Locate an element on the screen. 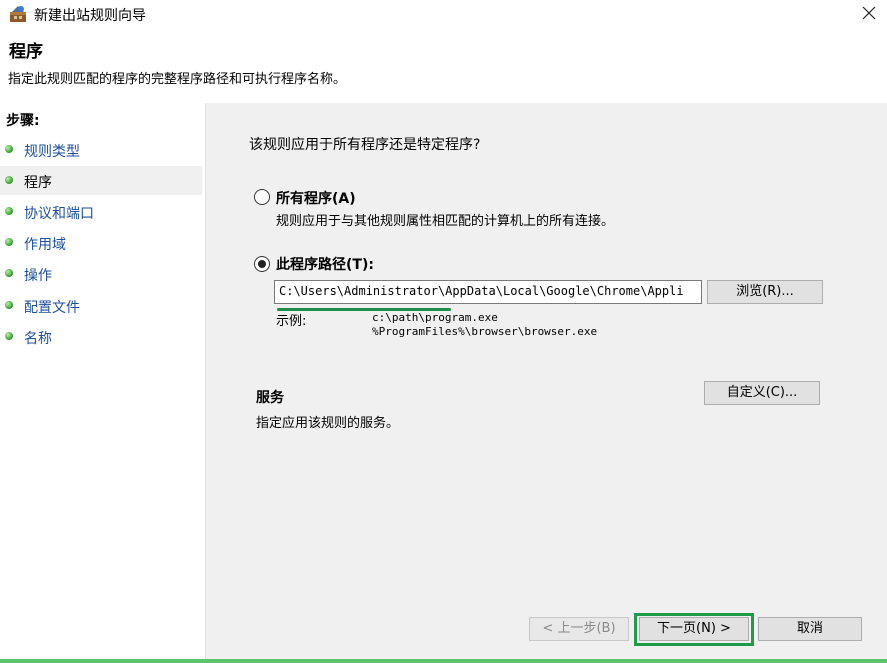  back-button: < 上一步(B) is located at coordinates (579, 629).